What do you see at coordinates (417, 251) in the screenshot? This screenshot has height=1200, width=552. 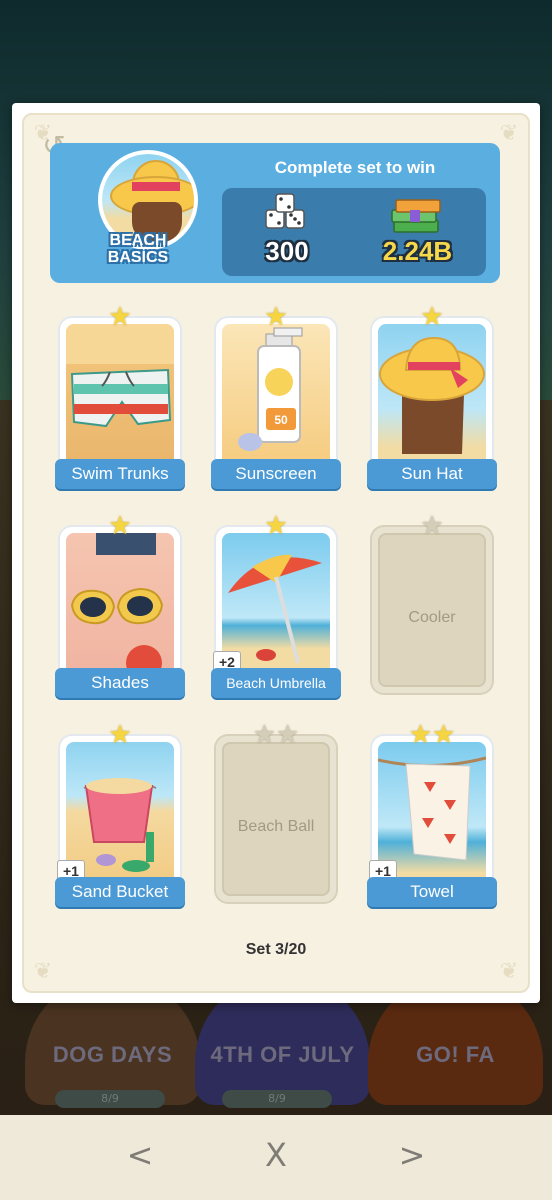 I see `cash-reward-count: 2.24B` at bounding box center [417, 251].